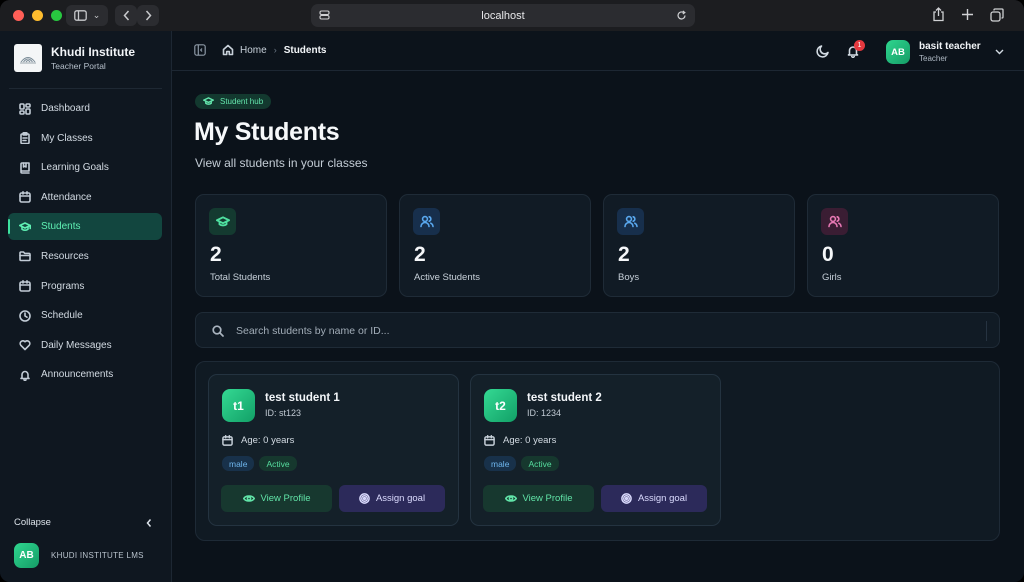  I want to click on clock-icon, so click(25, 315).